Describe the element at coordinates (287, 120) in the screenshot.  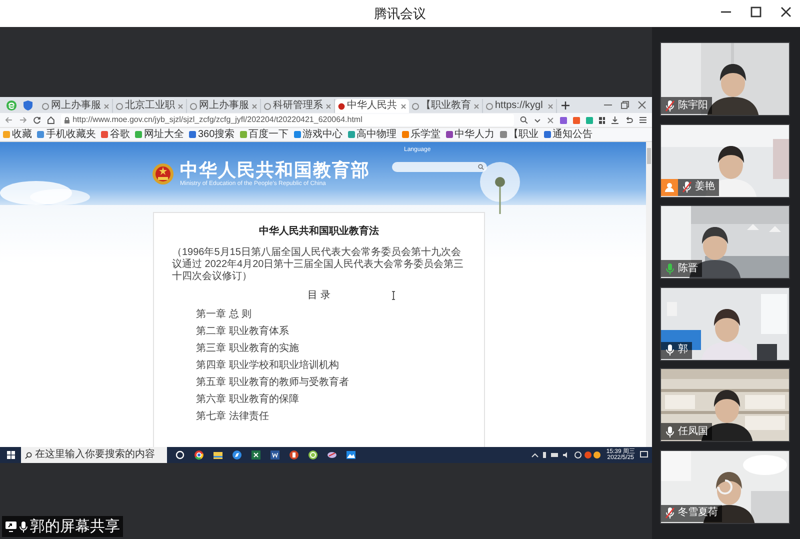
I see `address-bar: http://www.moe.gov.cn/jyb_sjzl/sjzl_zcfg/zcfg_jyfl/202204/t20220421_620064.html` at that location.